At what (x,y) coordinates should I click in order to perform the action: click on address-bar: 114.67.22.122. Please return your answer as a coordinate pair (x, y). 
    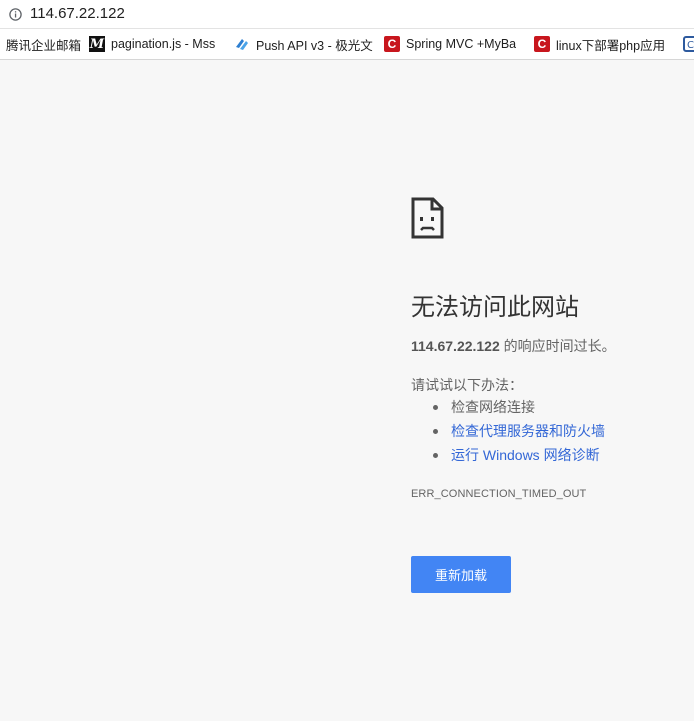
    Looking at the image, I should click on (347, 14).